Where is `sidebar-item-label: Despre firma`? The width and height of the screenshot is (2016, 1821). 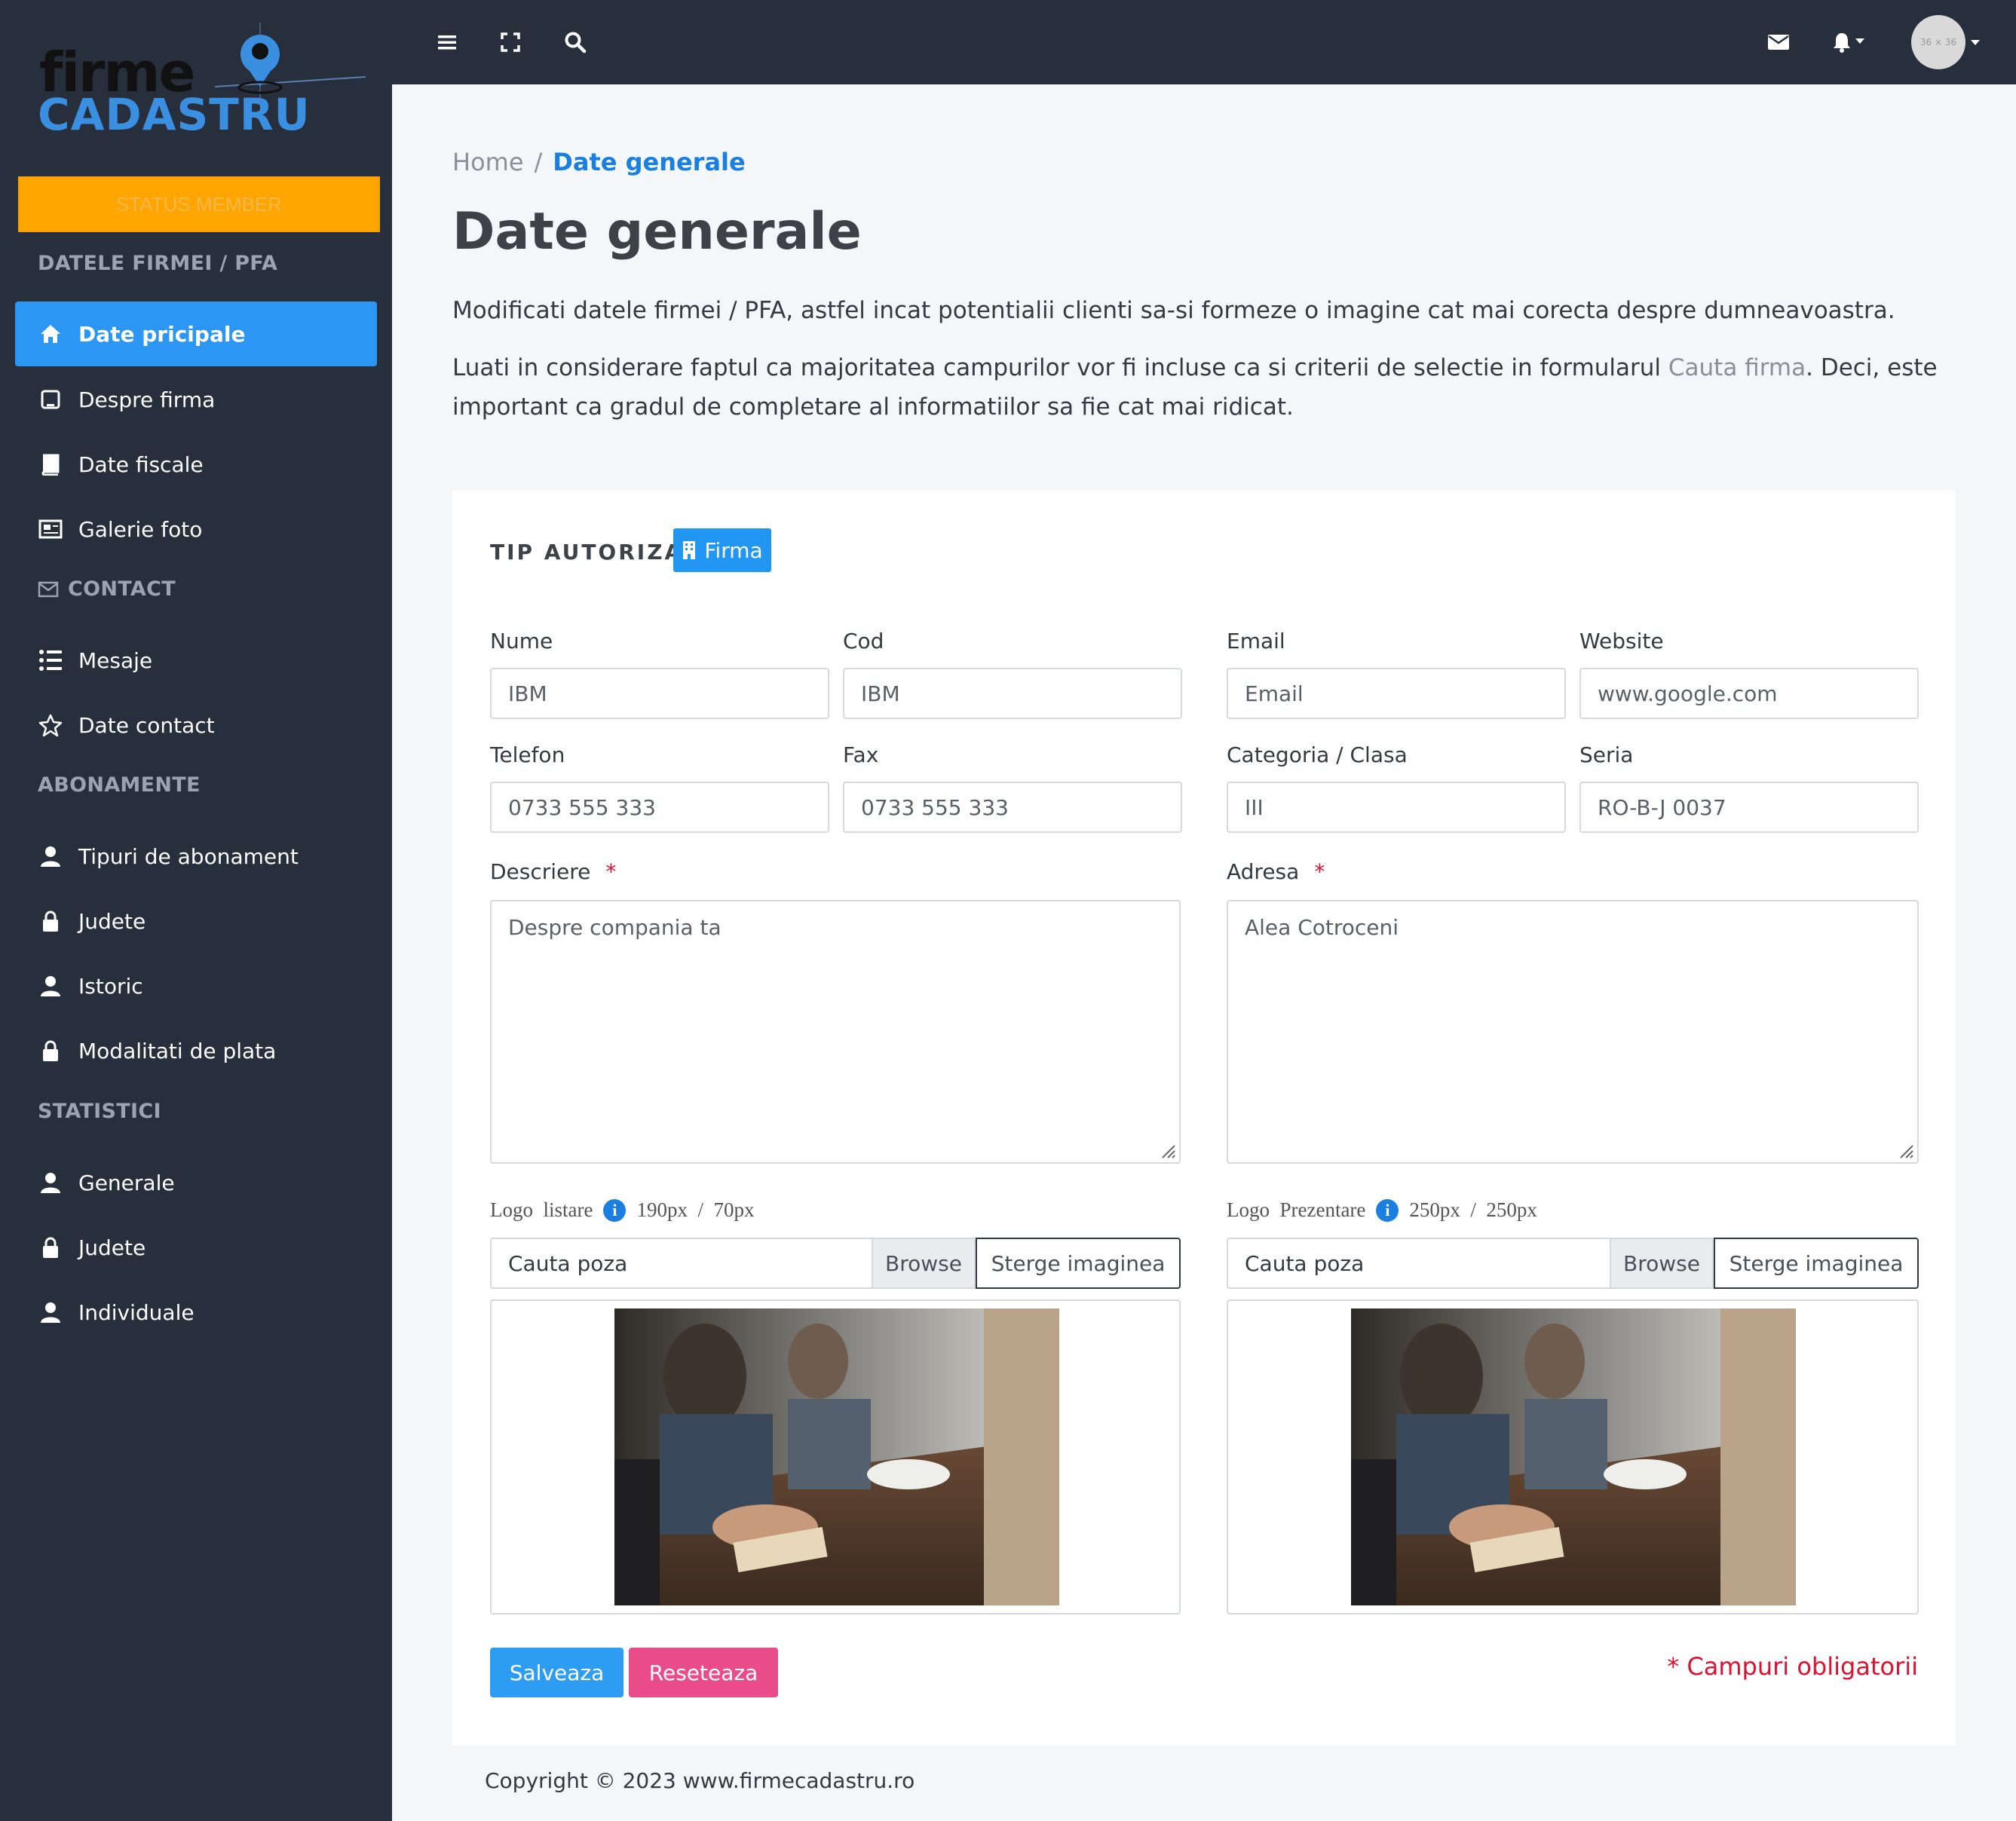 sidebar-item-label: Despre firma is located at coordinates (147, 400).